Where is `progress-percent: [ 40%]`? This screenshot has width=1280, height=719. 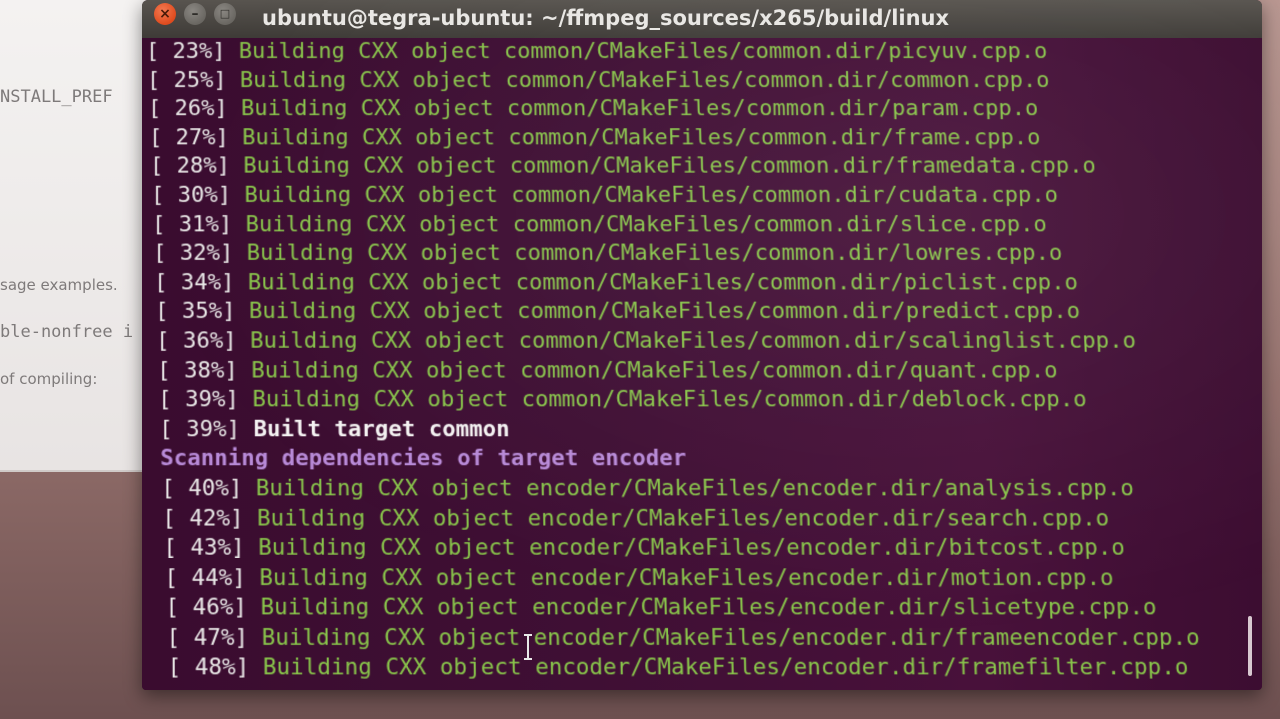 progress-percent: [ 40%] is located at coordinates (201, 489).